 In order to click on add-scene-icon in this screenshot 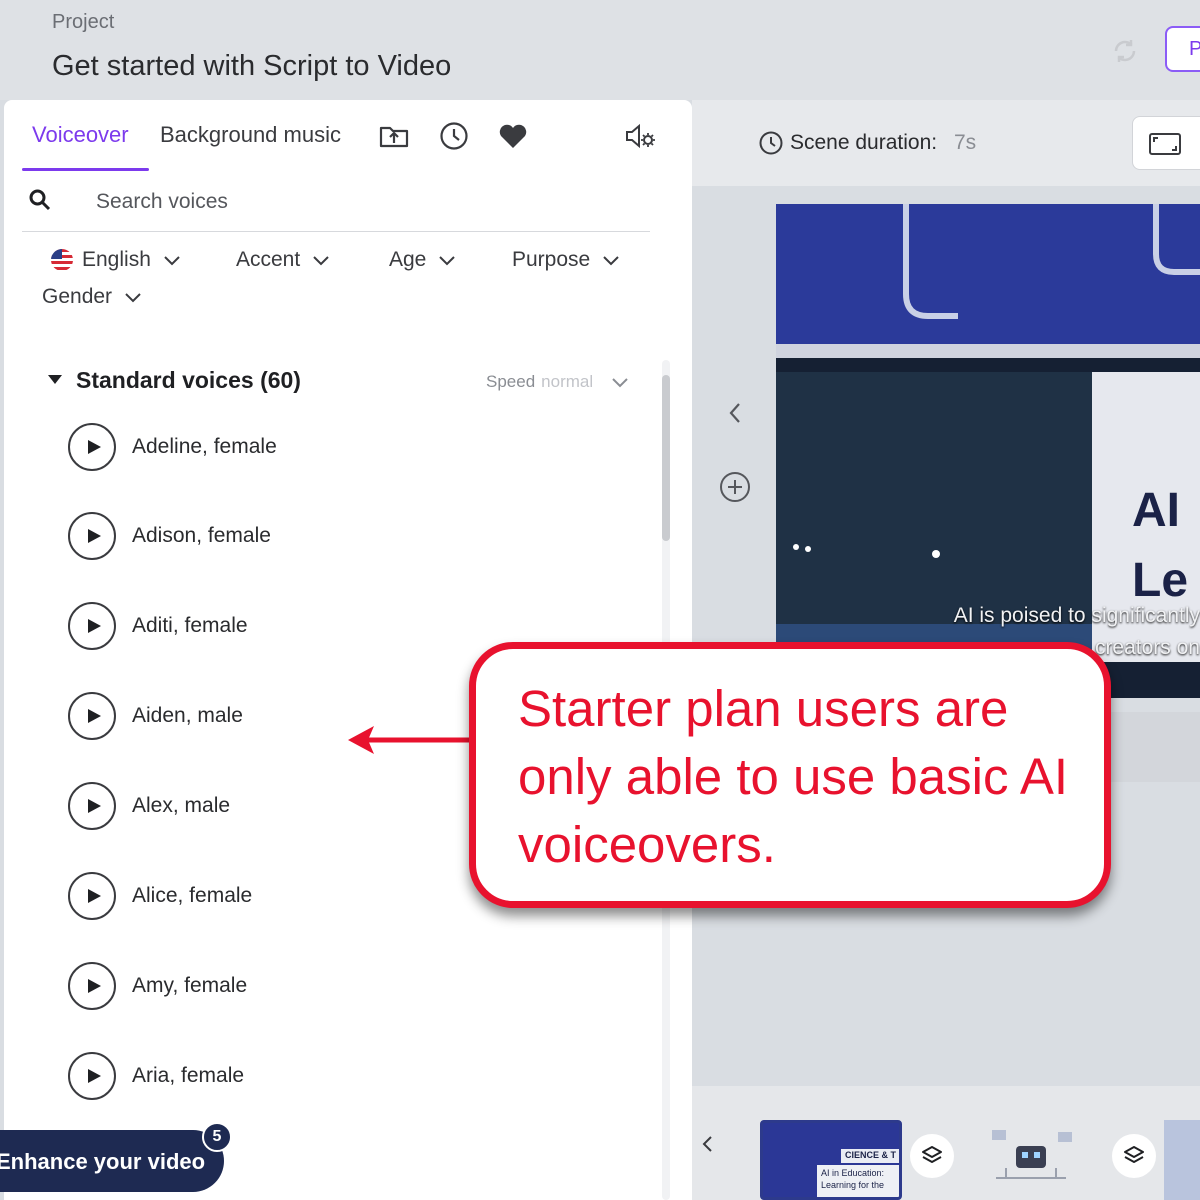, I will do `click(735, 487)`.